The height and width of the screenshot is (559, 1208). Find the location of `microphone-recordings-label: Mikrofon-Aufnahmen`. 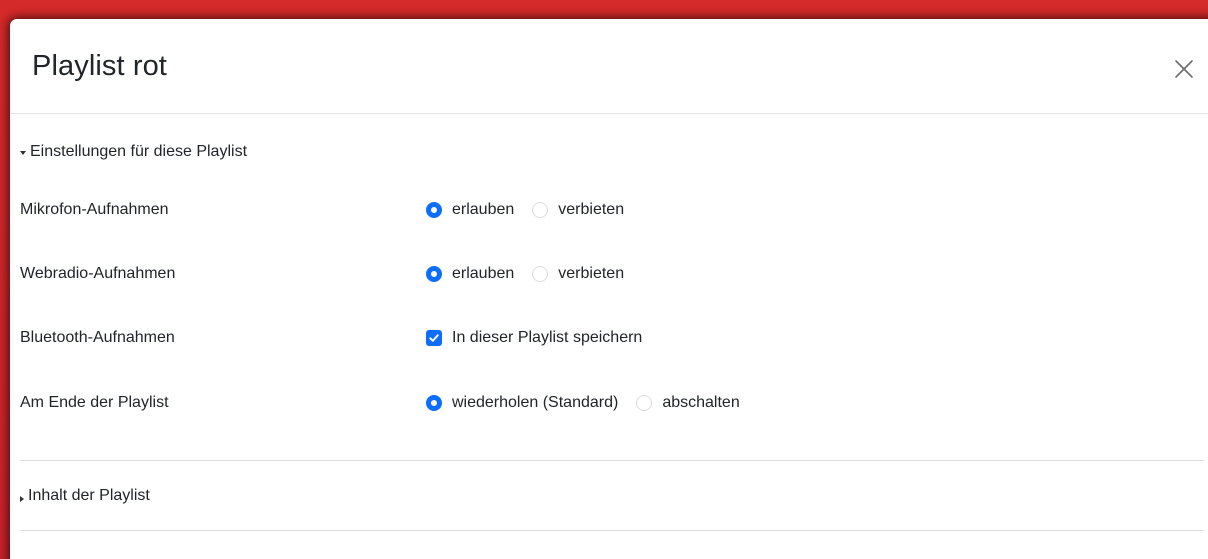

microphone-recordings-label: Mikrofon-Aufnahmen is located at coordinates (94, 209).